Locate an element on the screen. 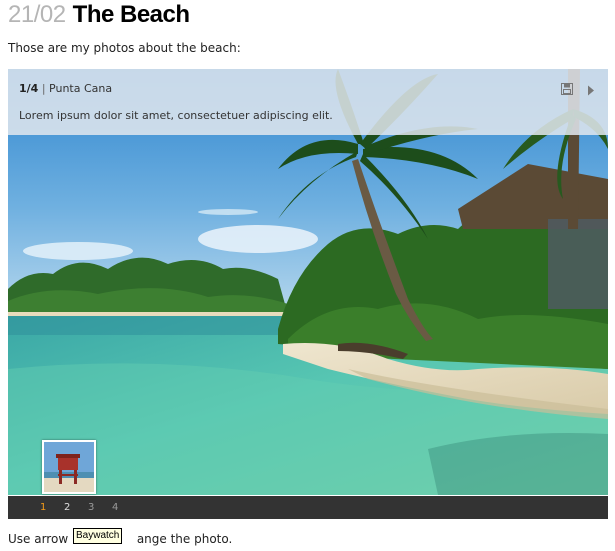 Image resolution: width=615 pixels, height=551 pixels. post-title: The Beach is located at coordinates (131, 14).